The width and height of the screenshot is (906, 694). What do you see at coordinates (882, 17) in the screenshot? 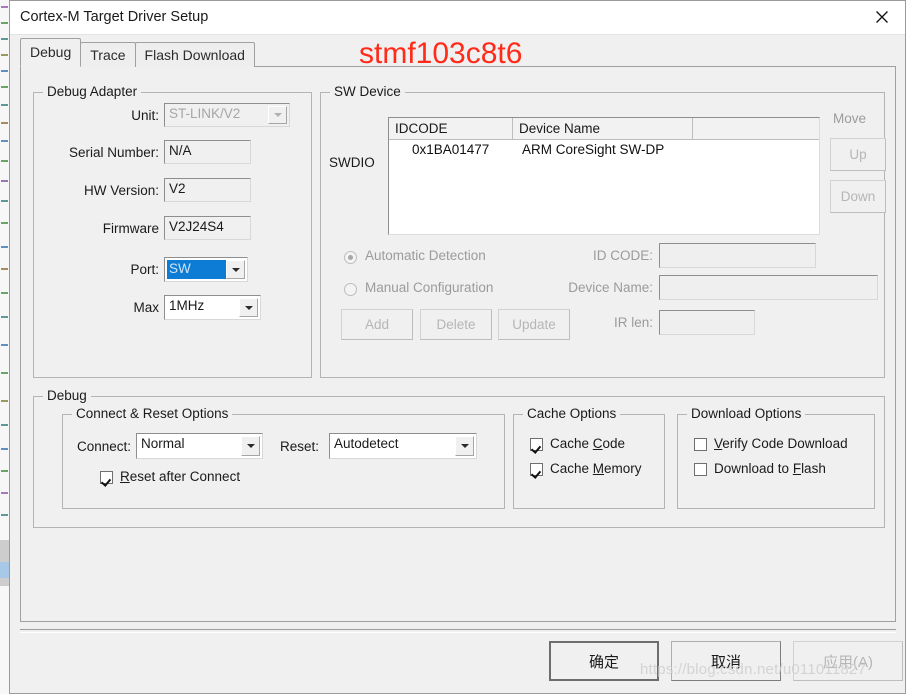
I see `close-icon` at bounding box center [882, 17].